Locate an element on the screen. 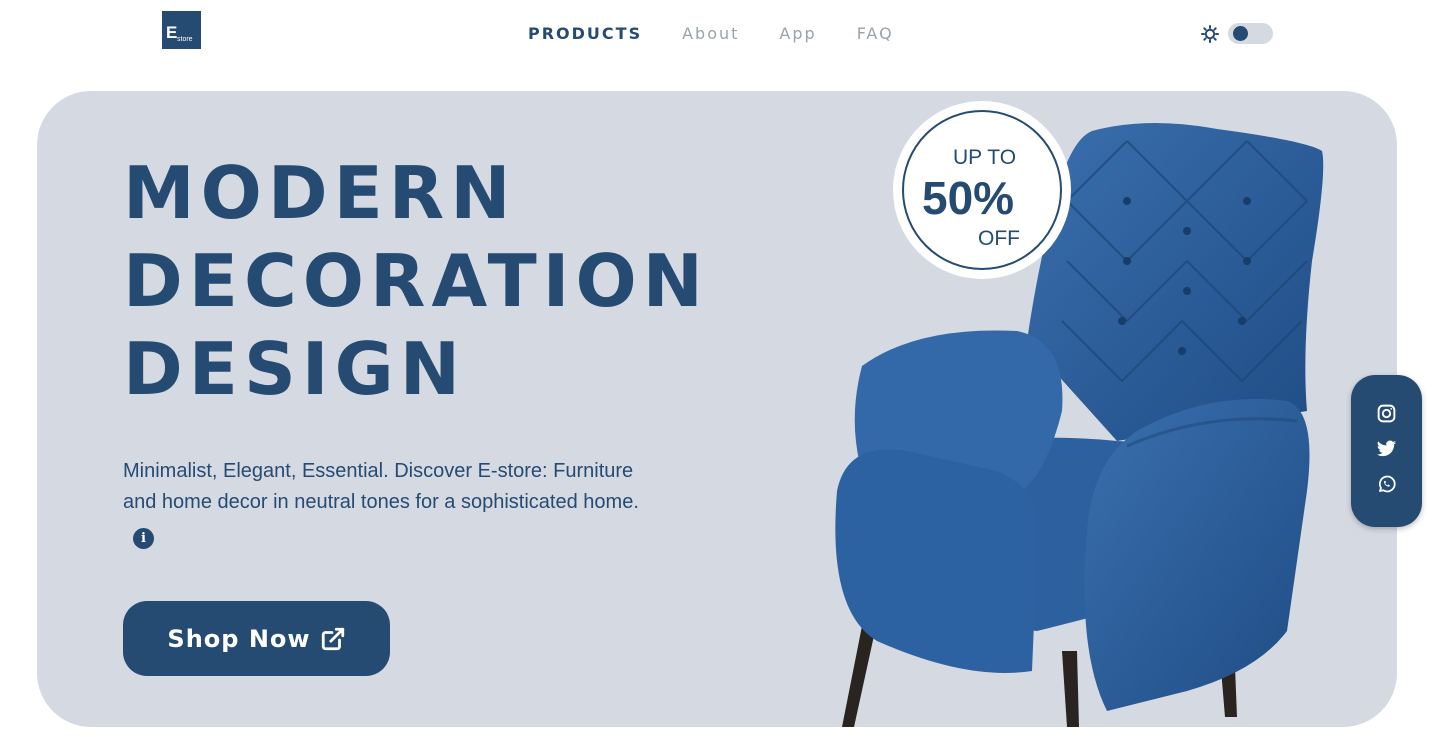 This screenshot has width=1433, height=741. external-link-icon is located at coordinates (332, 638).